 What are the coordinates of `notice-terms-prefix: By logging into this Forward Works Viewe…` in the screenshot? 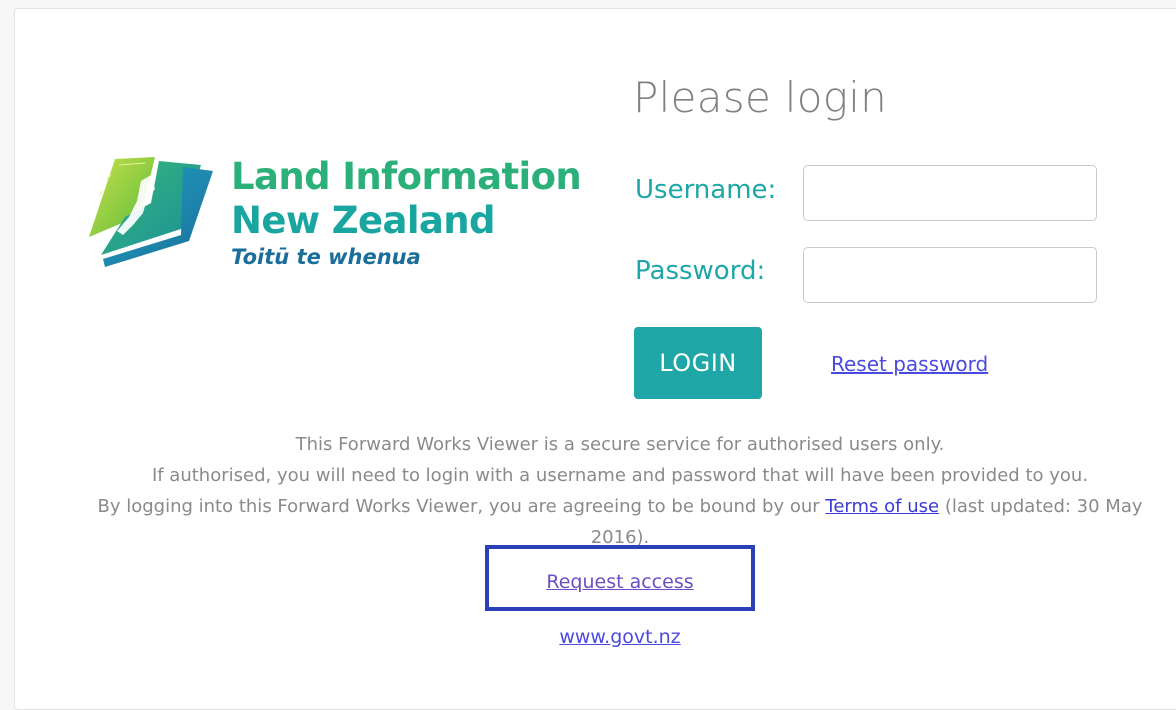 It's located at (458, 506).